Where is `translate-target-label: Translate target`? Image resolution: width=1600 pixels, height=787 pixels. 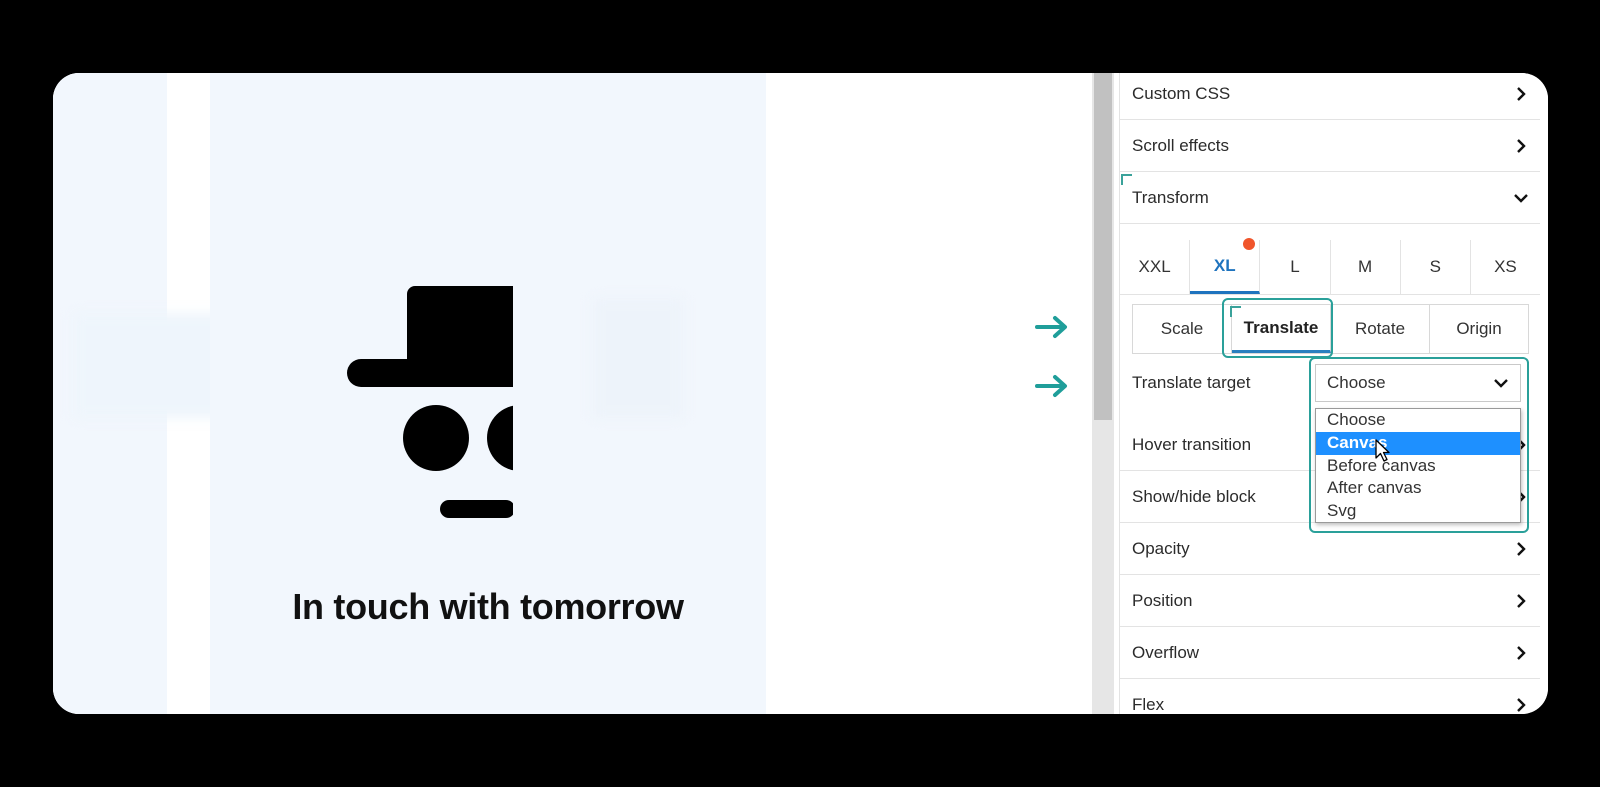
translate-target-label: Translate target is located at coordinates (1191, 382).